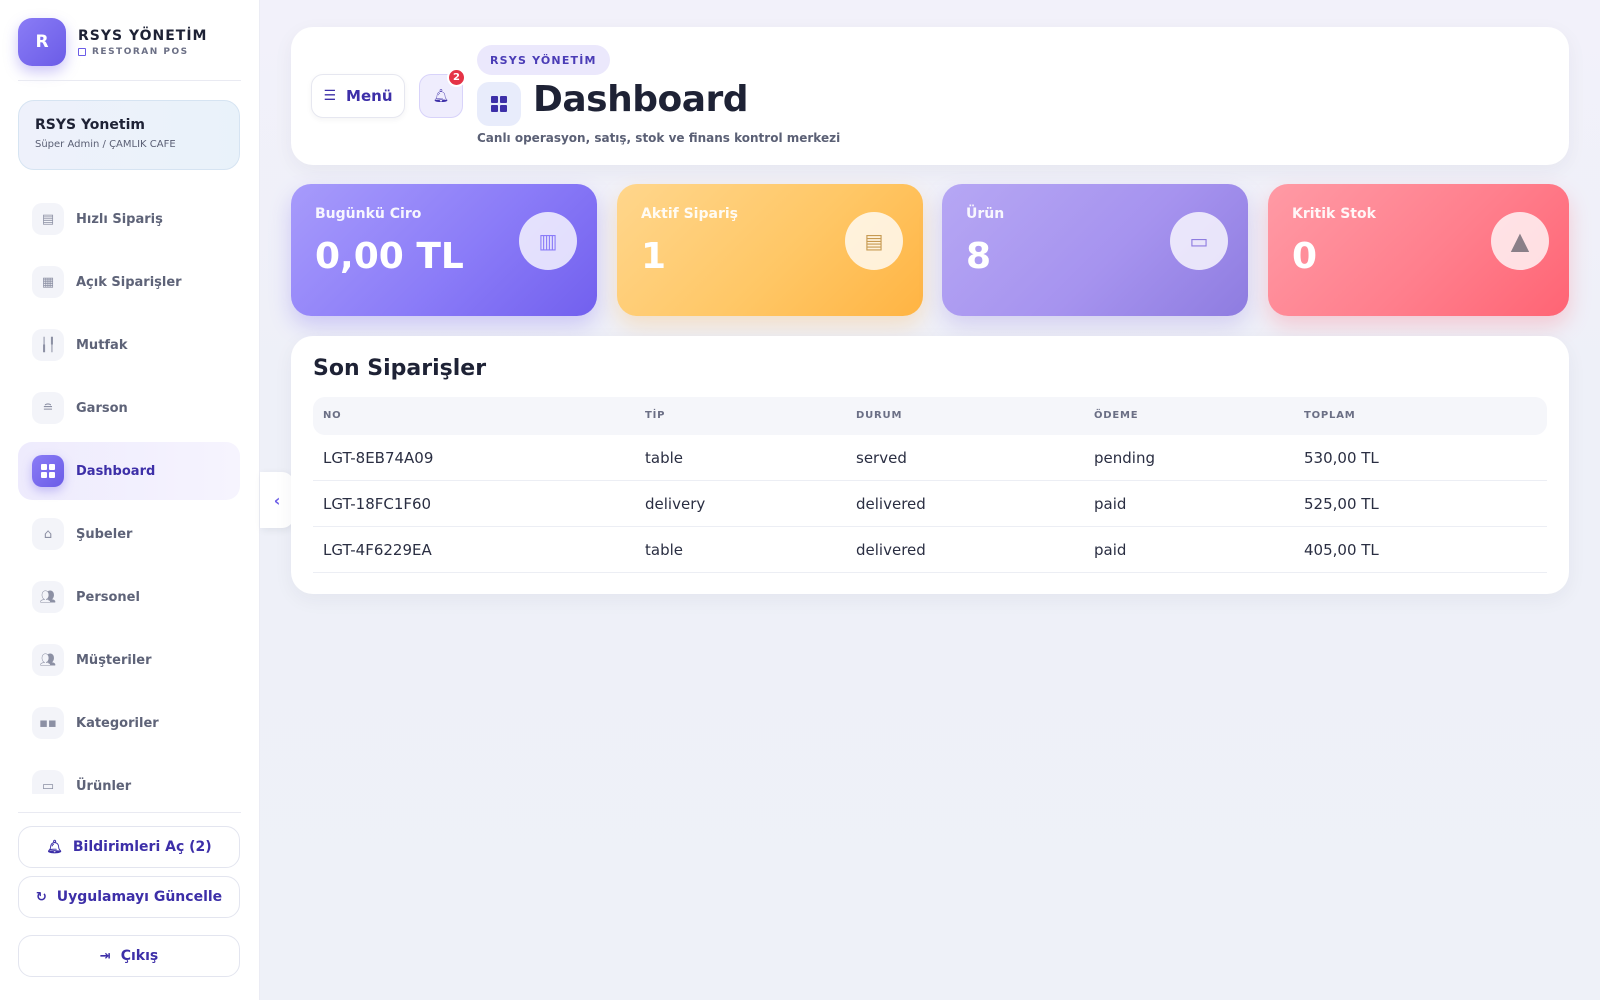  I want to click on sidebar-item-hizli-siparis: ▤ Hızlı Sipariş, so click(129, 219).